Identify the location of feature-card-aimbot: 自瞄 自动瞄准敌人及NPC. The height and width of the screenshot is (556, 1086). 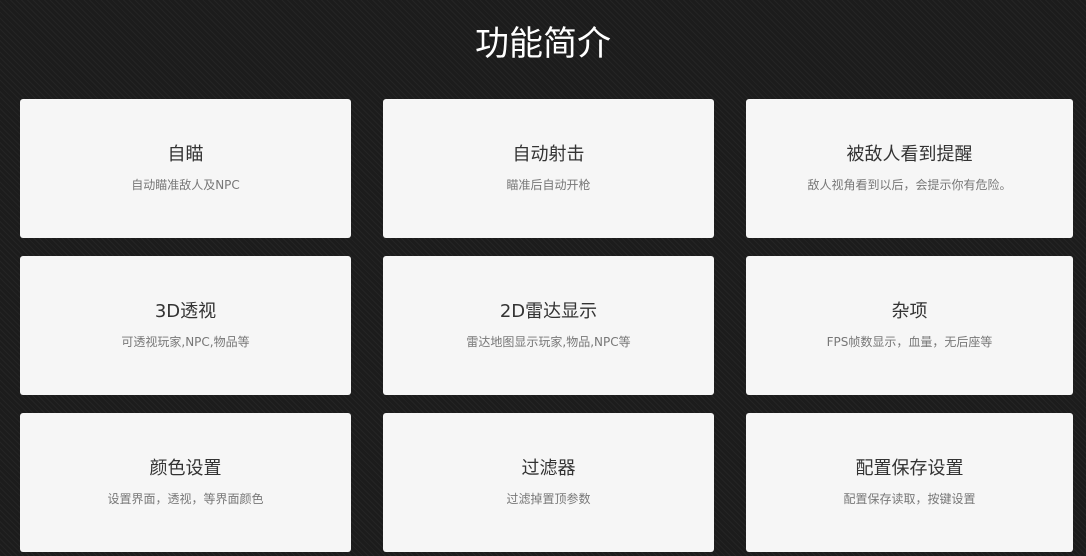
(185, 168).